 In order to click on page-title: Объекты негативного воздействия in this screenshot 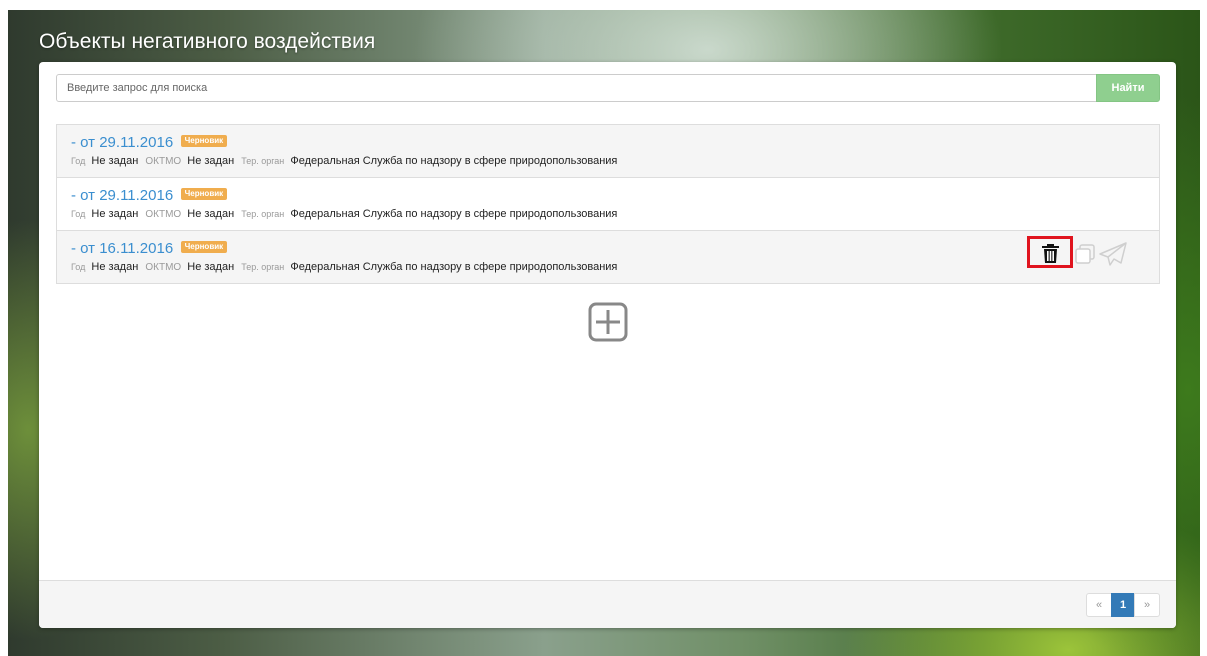, I will do `click(207, 41)`.